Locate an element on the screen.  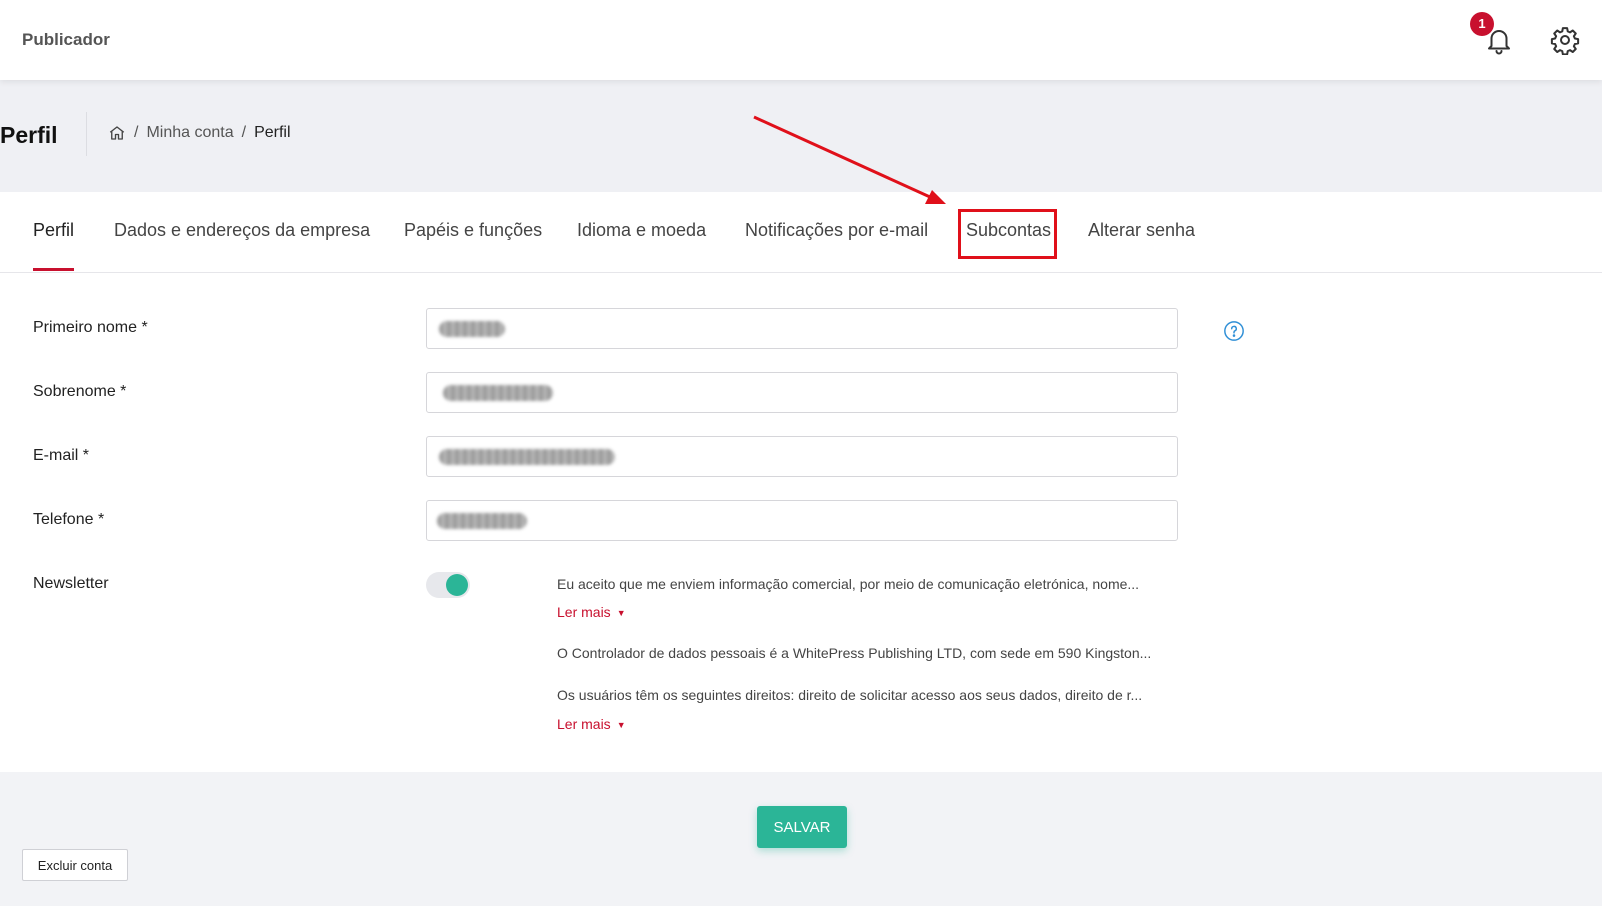
app-title: Publicador is located at coordinates (66, 39).